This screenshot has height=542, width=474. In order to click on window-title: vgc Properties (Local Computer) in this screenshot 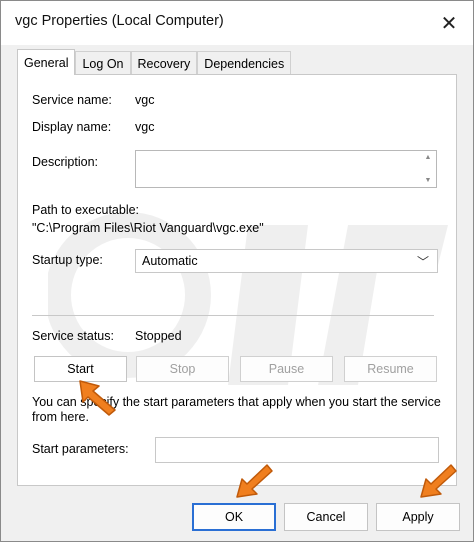, I will do `click(119, 21)`.